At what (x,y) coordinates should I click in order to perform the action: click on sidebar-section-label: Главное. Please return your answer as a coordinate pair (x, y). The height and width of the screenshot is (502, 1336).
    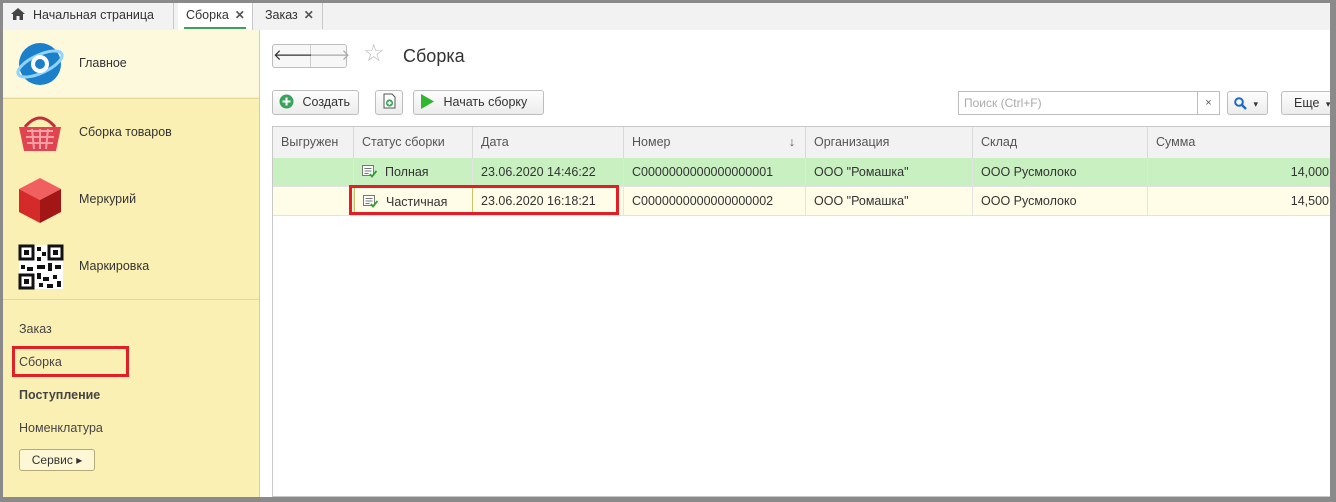
    Looking at the image, I should click on (103, 63).